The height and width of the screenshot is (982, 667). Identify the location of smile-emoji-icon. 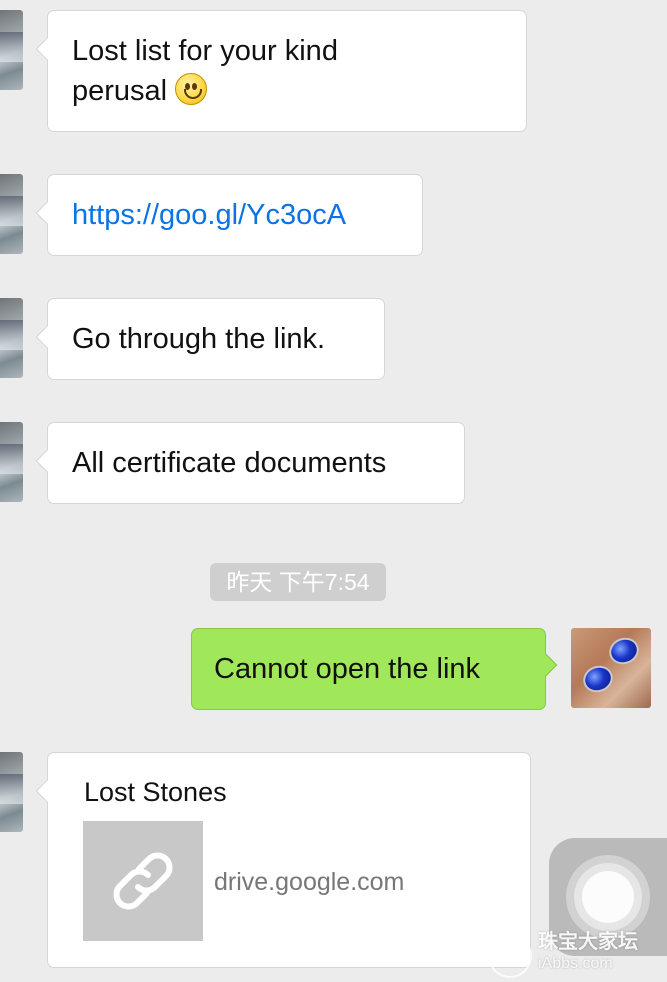
(191, 89).